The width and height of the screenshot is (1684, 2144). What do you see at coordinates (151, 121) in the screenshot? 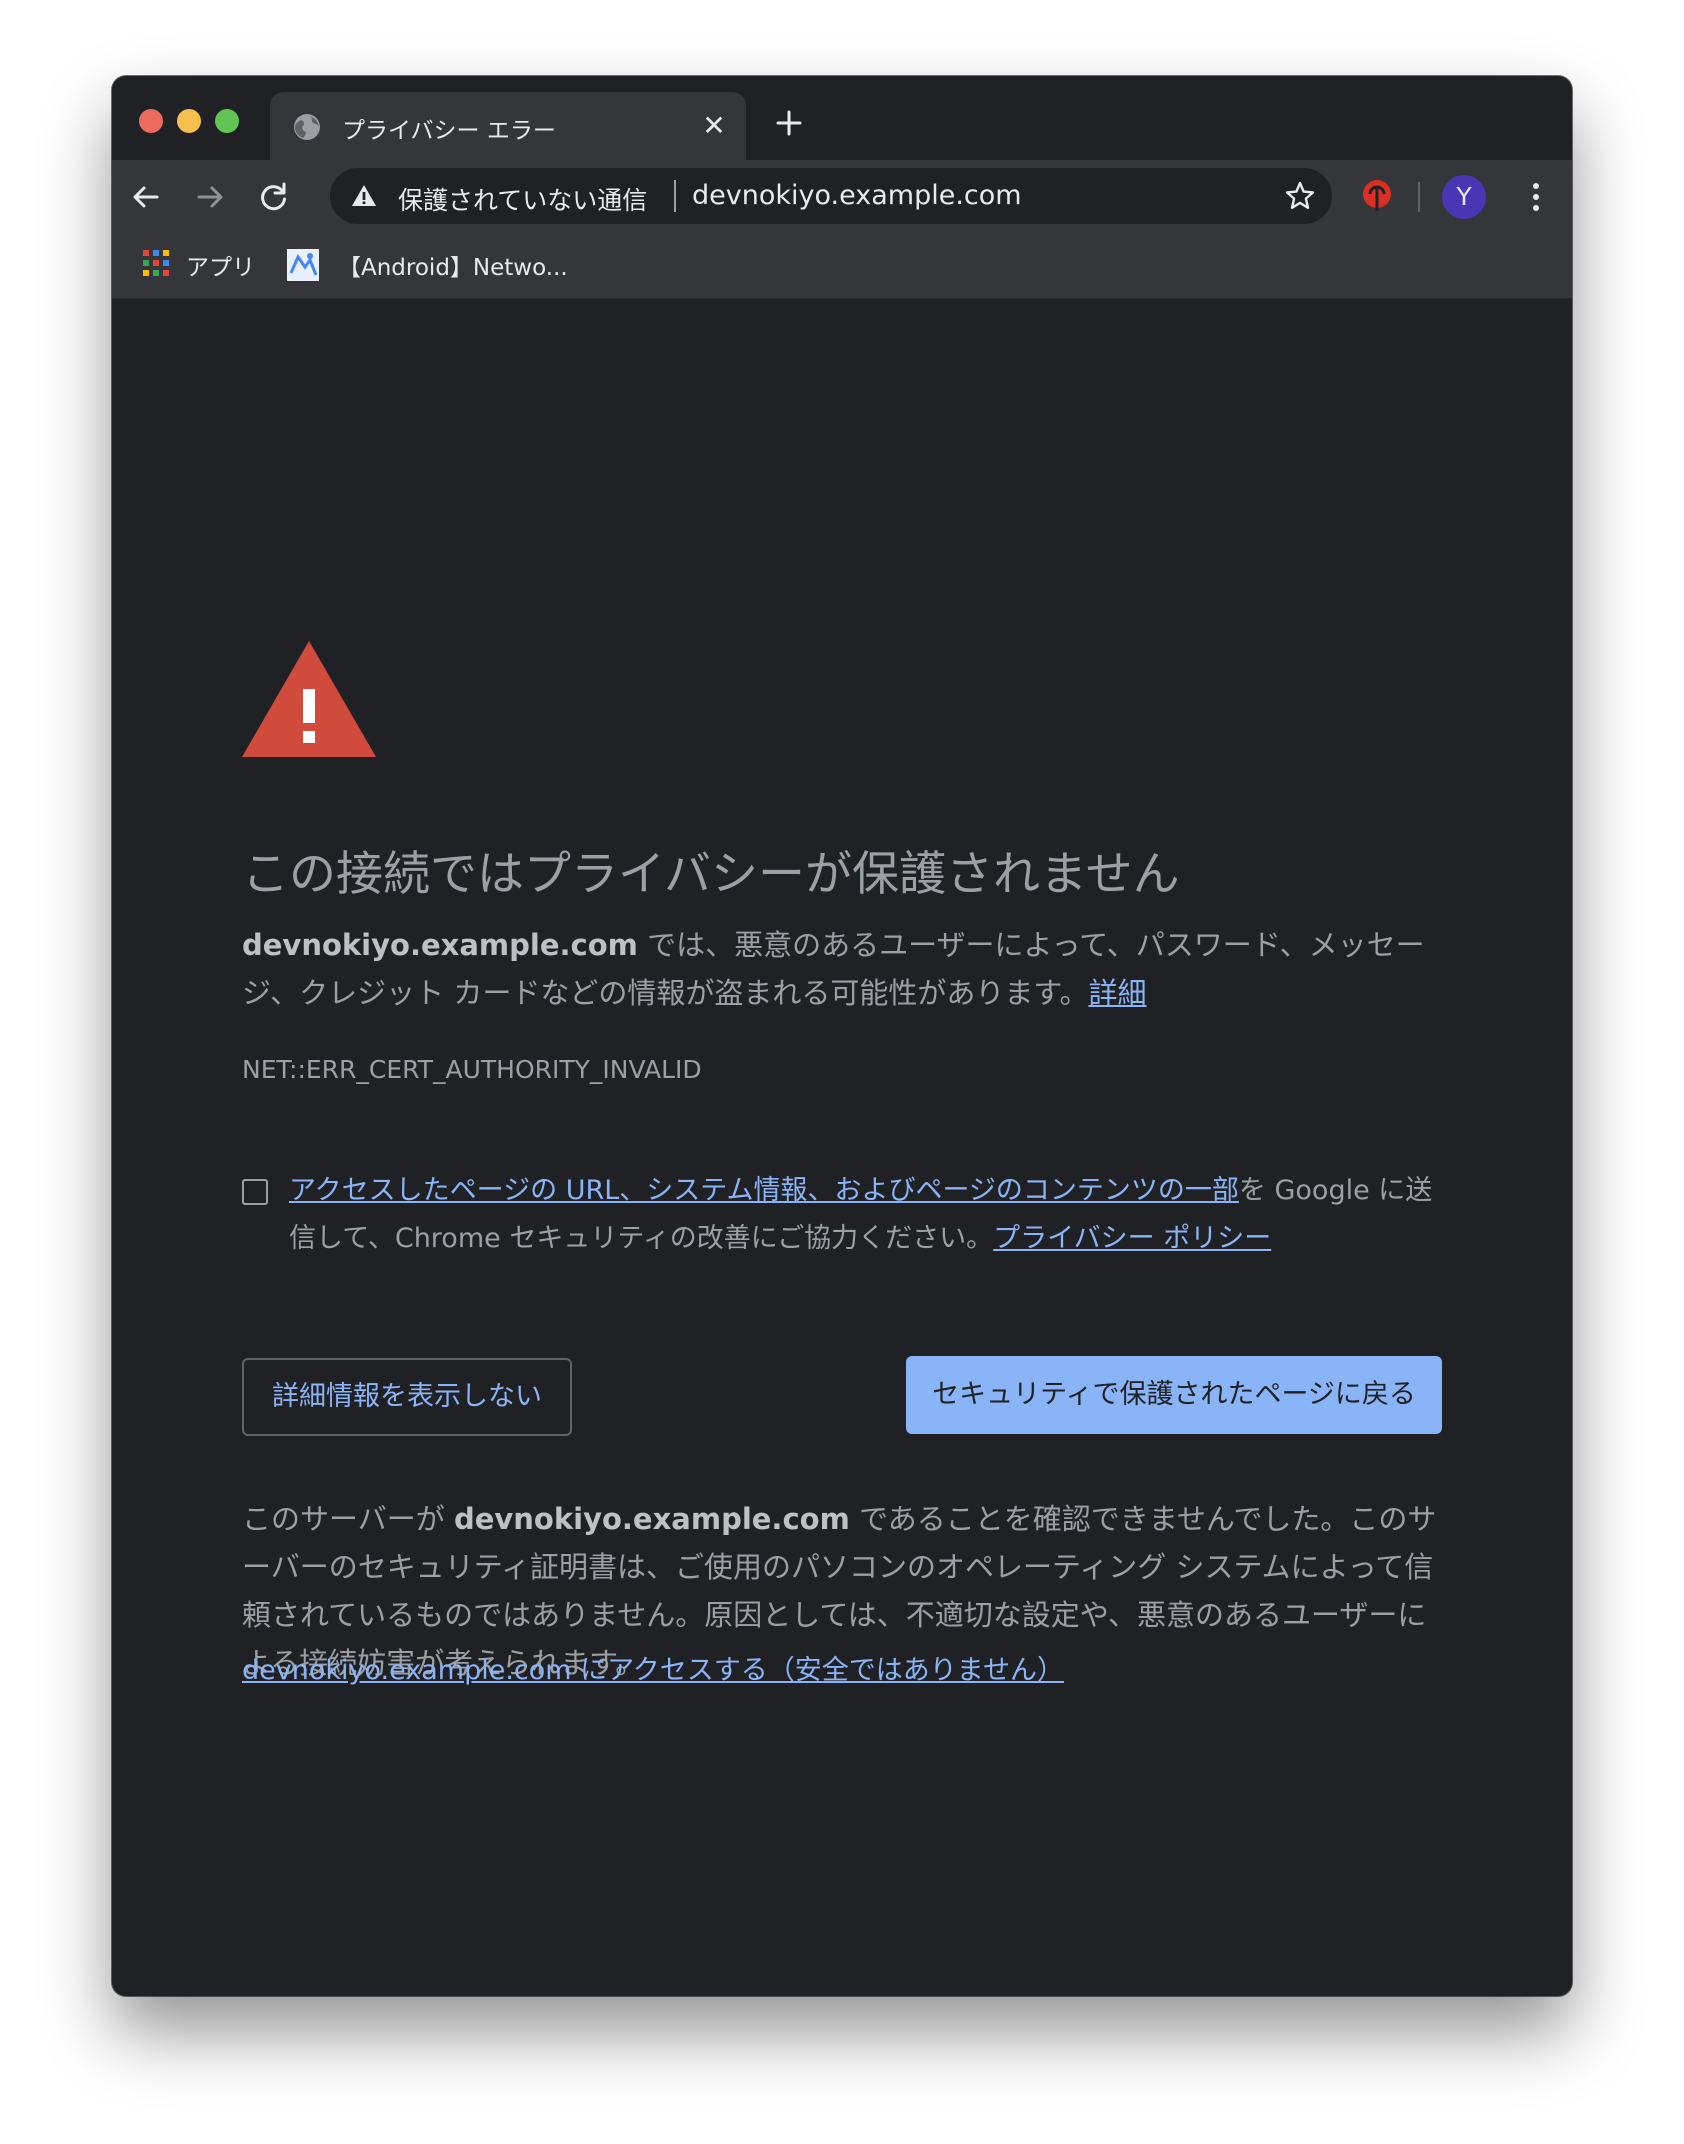
I see `close-window-button` at bounding box center [151, 121].